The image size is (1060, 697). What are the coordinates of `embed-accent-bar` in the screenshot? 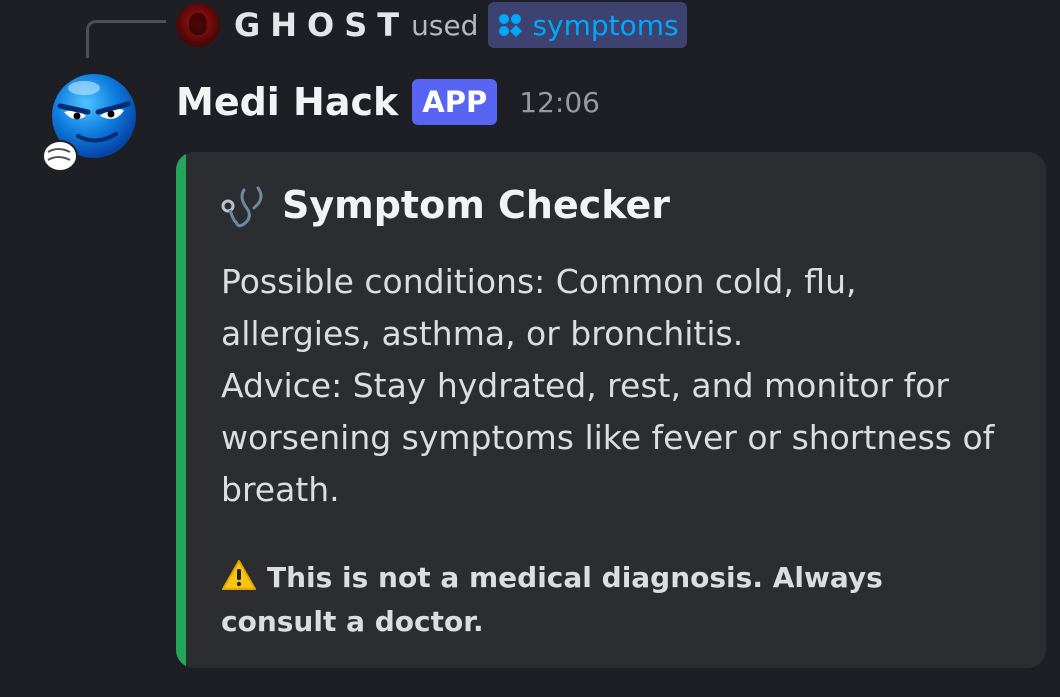 It's located at (181, 410).